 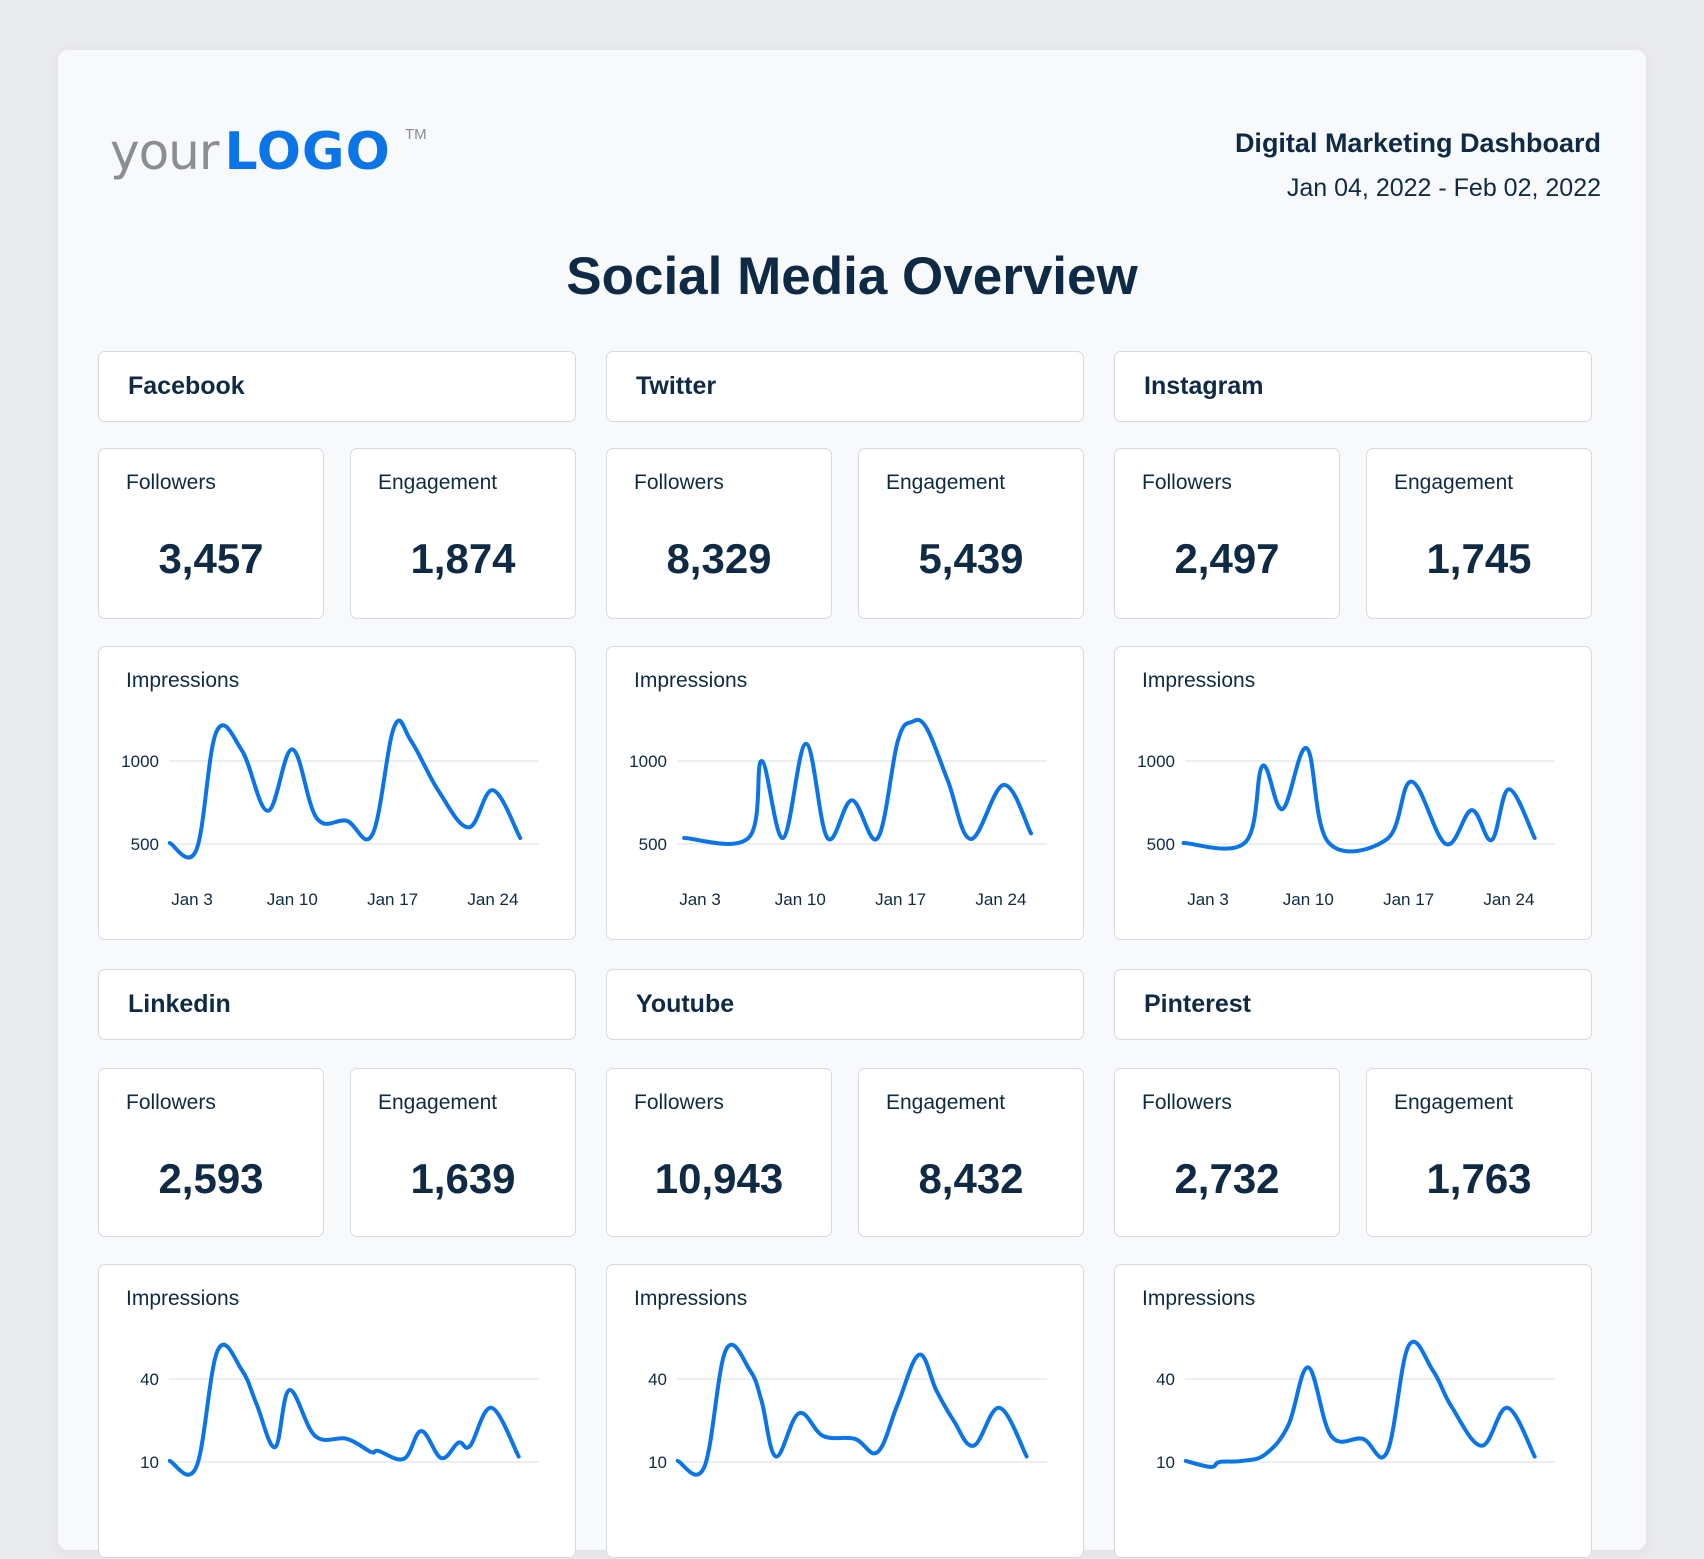 What do you see at coordinates (416, 134) in the screenshot?
I see `logo-trademark: TM` at bounding box center [416, 134].